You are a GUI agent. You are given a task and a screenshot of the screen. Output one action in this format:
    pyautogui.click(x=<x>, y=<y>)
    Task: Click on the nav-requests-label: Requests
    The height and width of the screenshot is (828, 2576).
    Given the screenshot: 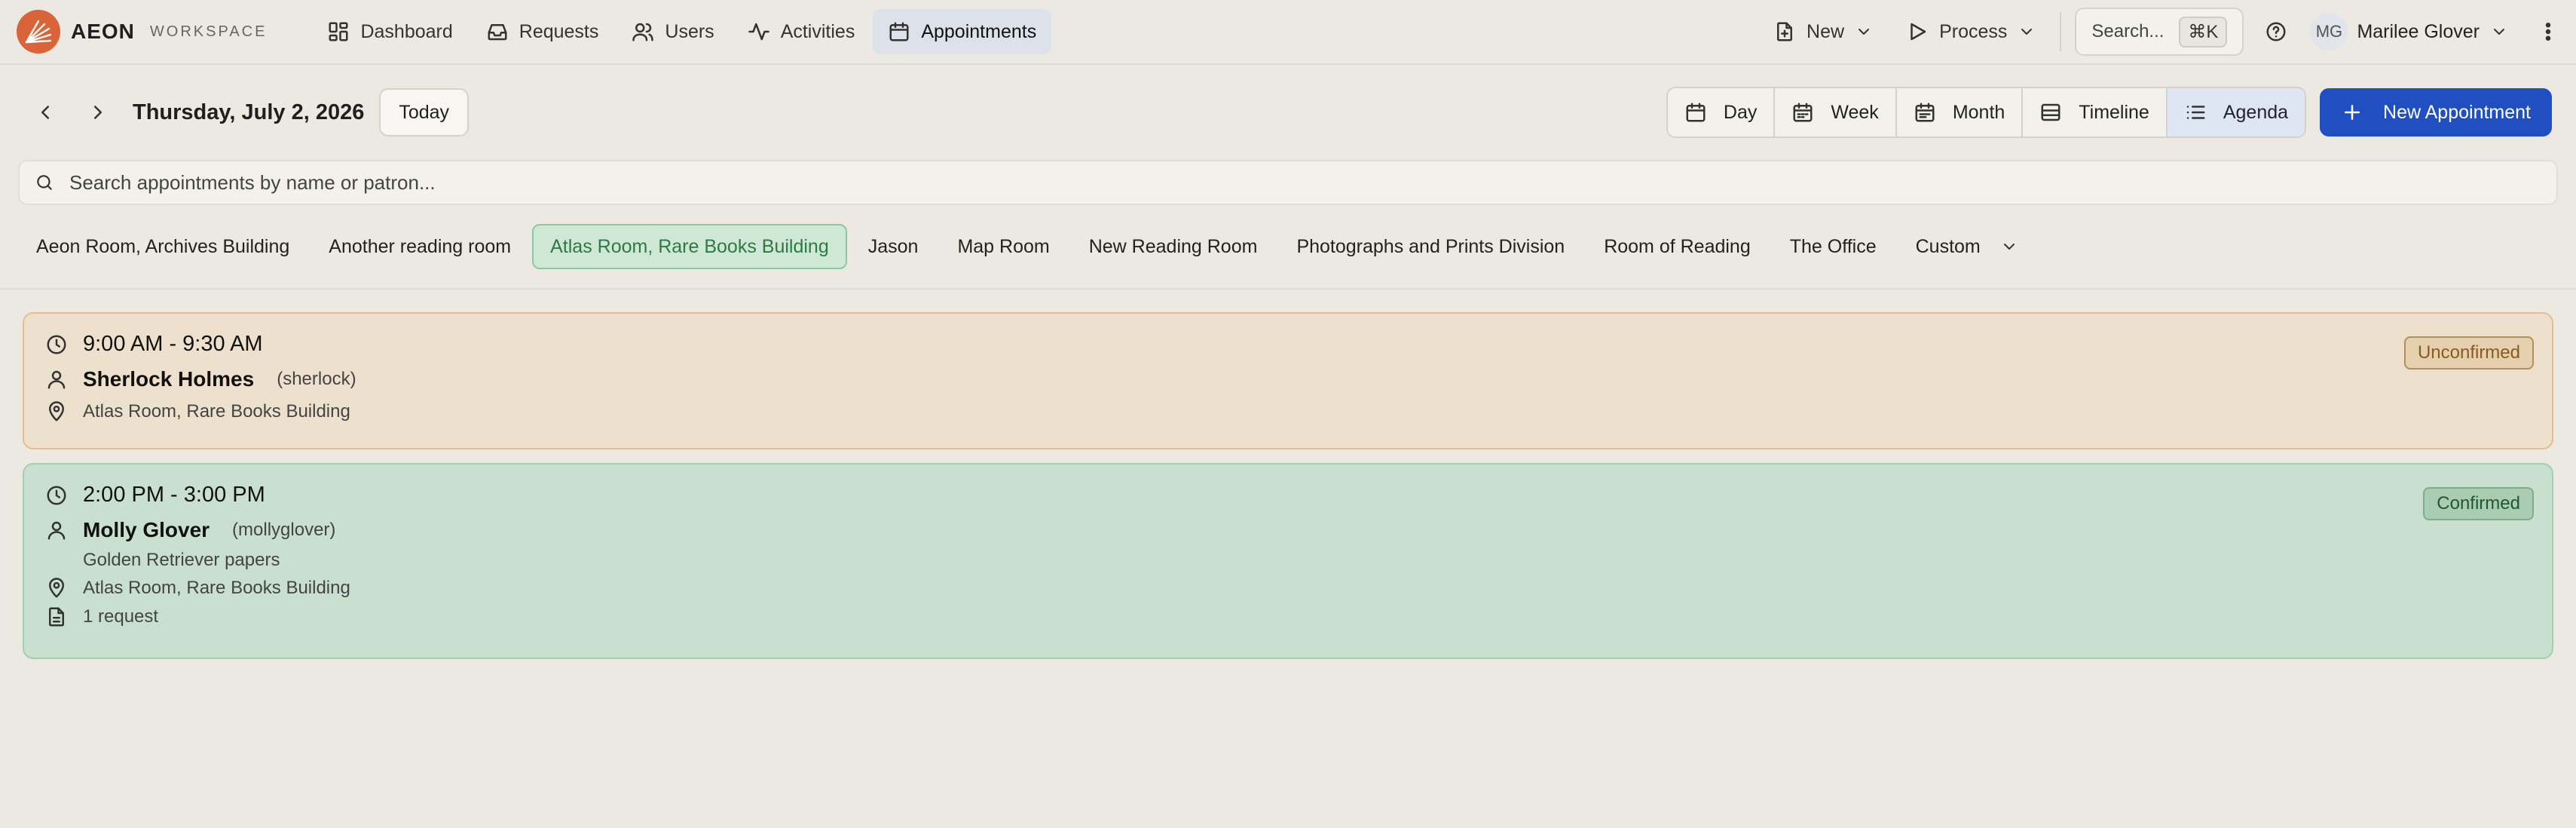 What is the action you would take?
    pyautogui.click(x=559, y=31)
    